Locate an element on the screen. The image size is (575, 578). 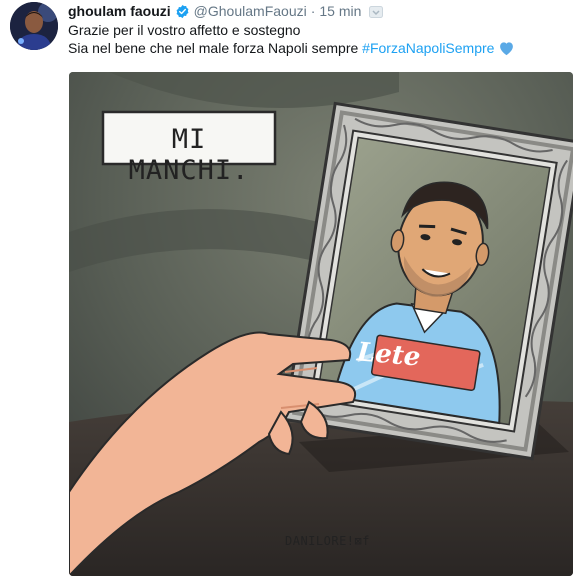
verified-badge-icon is located at coordinates (182, 11).